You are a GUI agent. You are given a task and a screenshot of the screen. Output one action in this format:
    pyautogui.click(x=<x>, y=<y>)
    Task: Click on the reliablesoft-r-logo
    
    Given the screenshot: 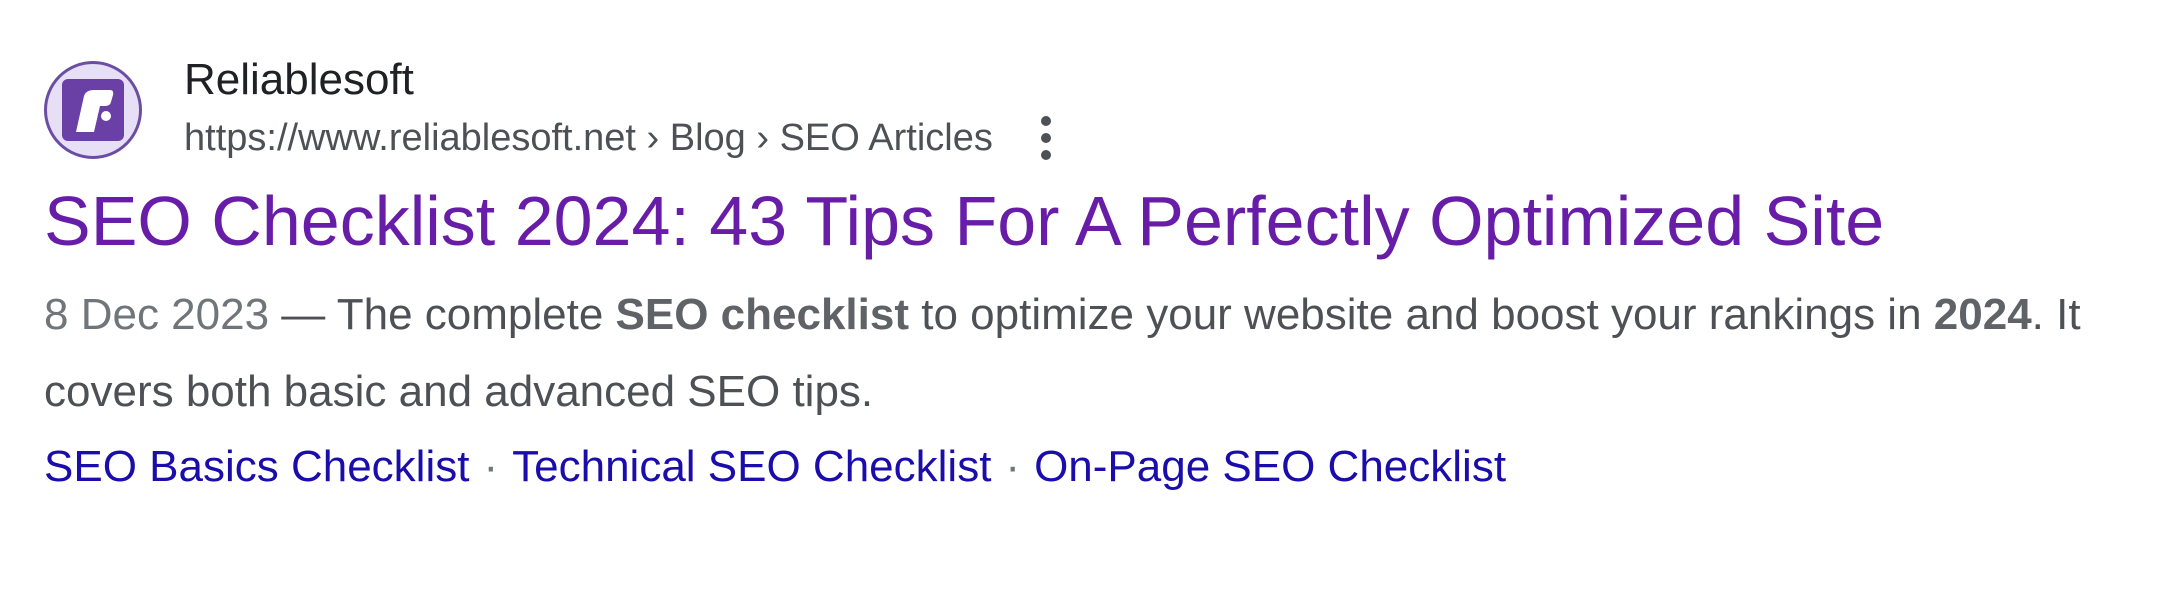 What is the action you would take?
    pyautogui.click(x=93, y=110)
    